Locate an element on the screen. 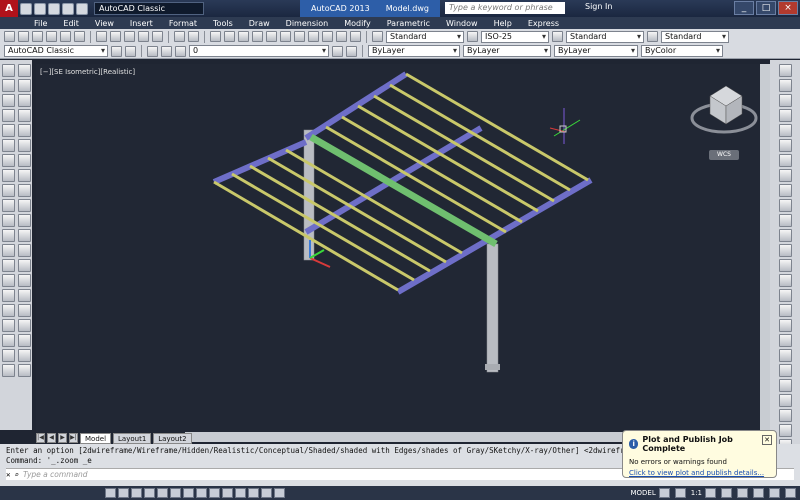  table-style-select: Standard is located at coordinates (605, 37).